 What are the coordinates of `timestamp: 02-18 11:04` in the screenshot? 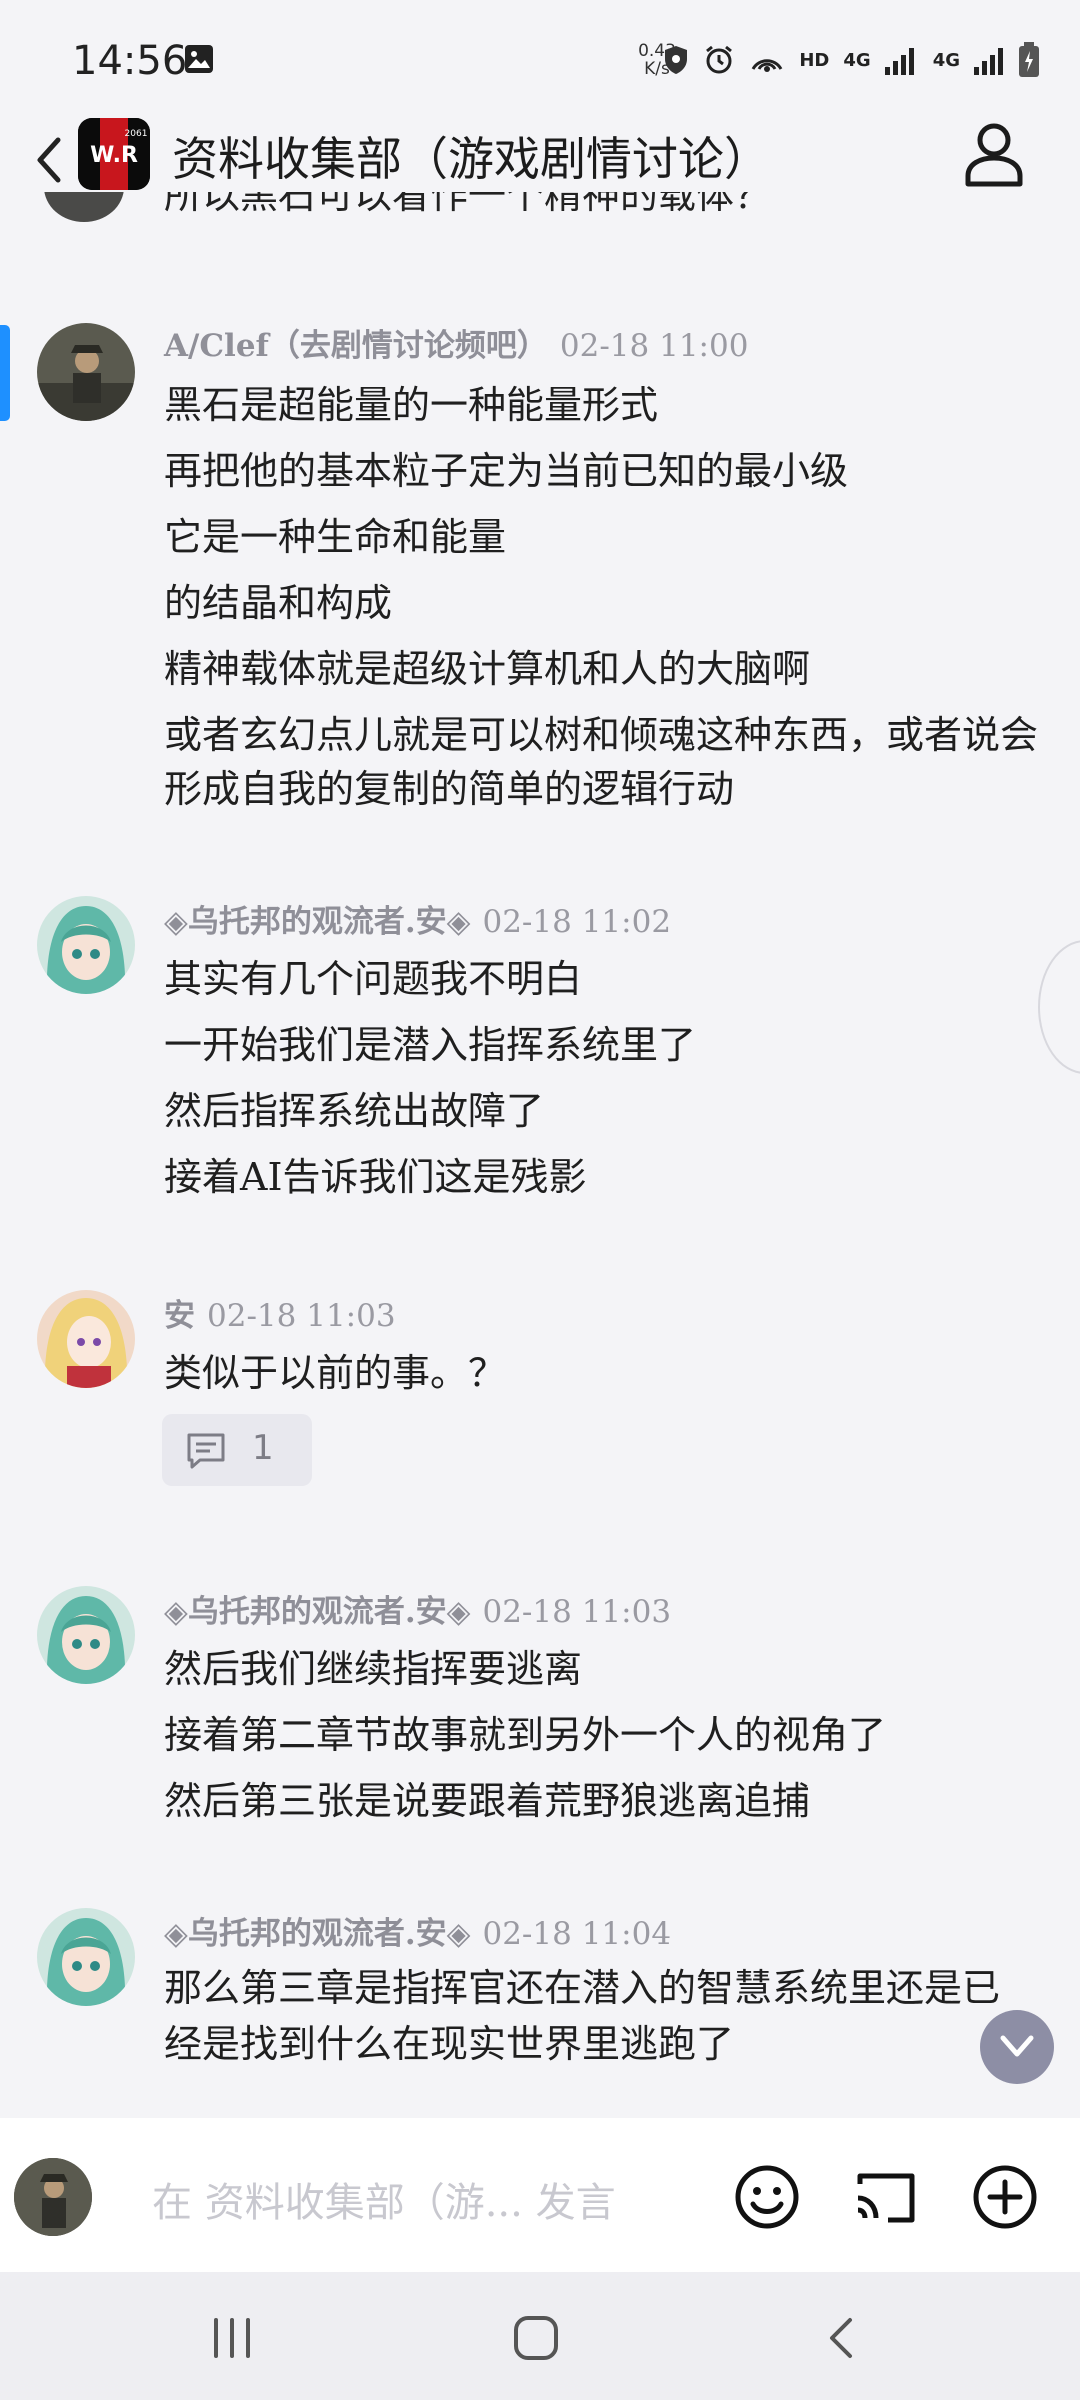 It's located at (577, 1934).